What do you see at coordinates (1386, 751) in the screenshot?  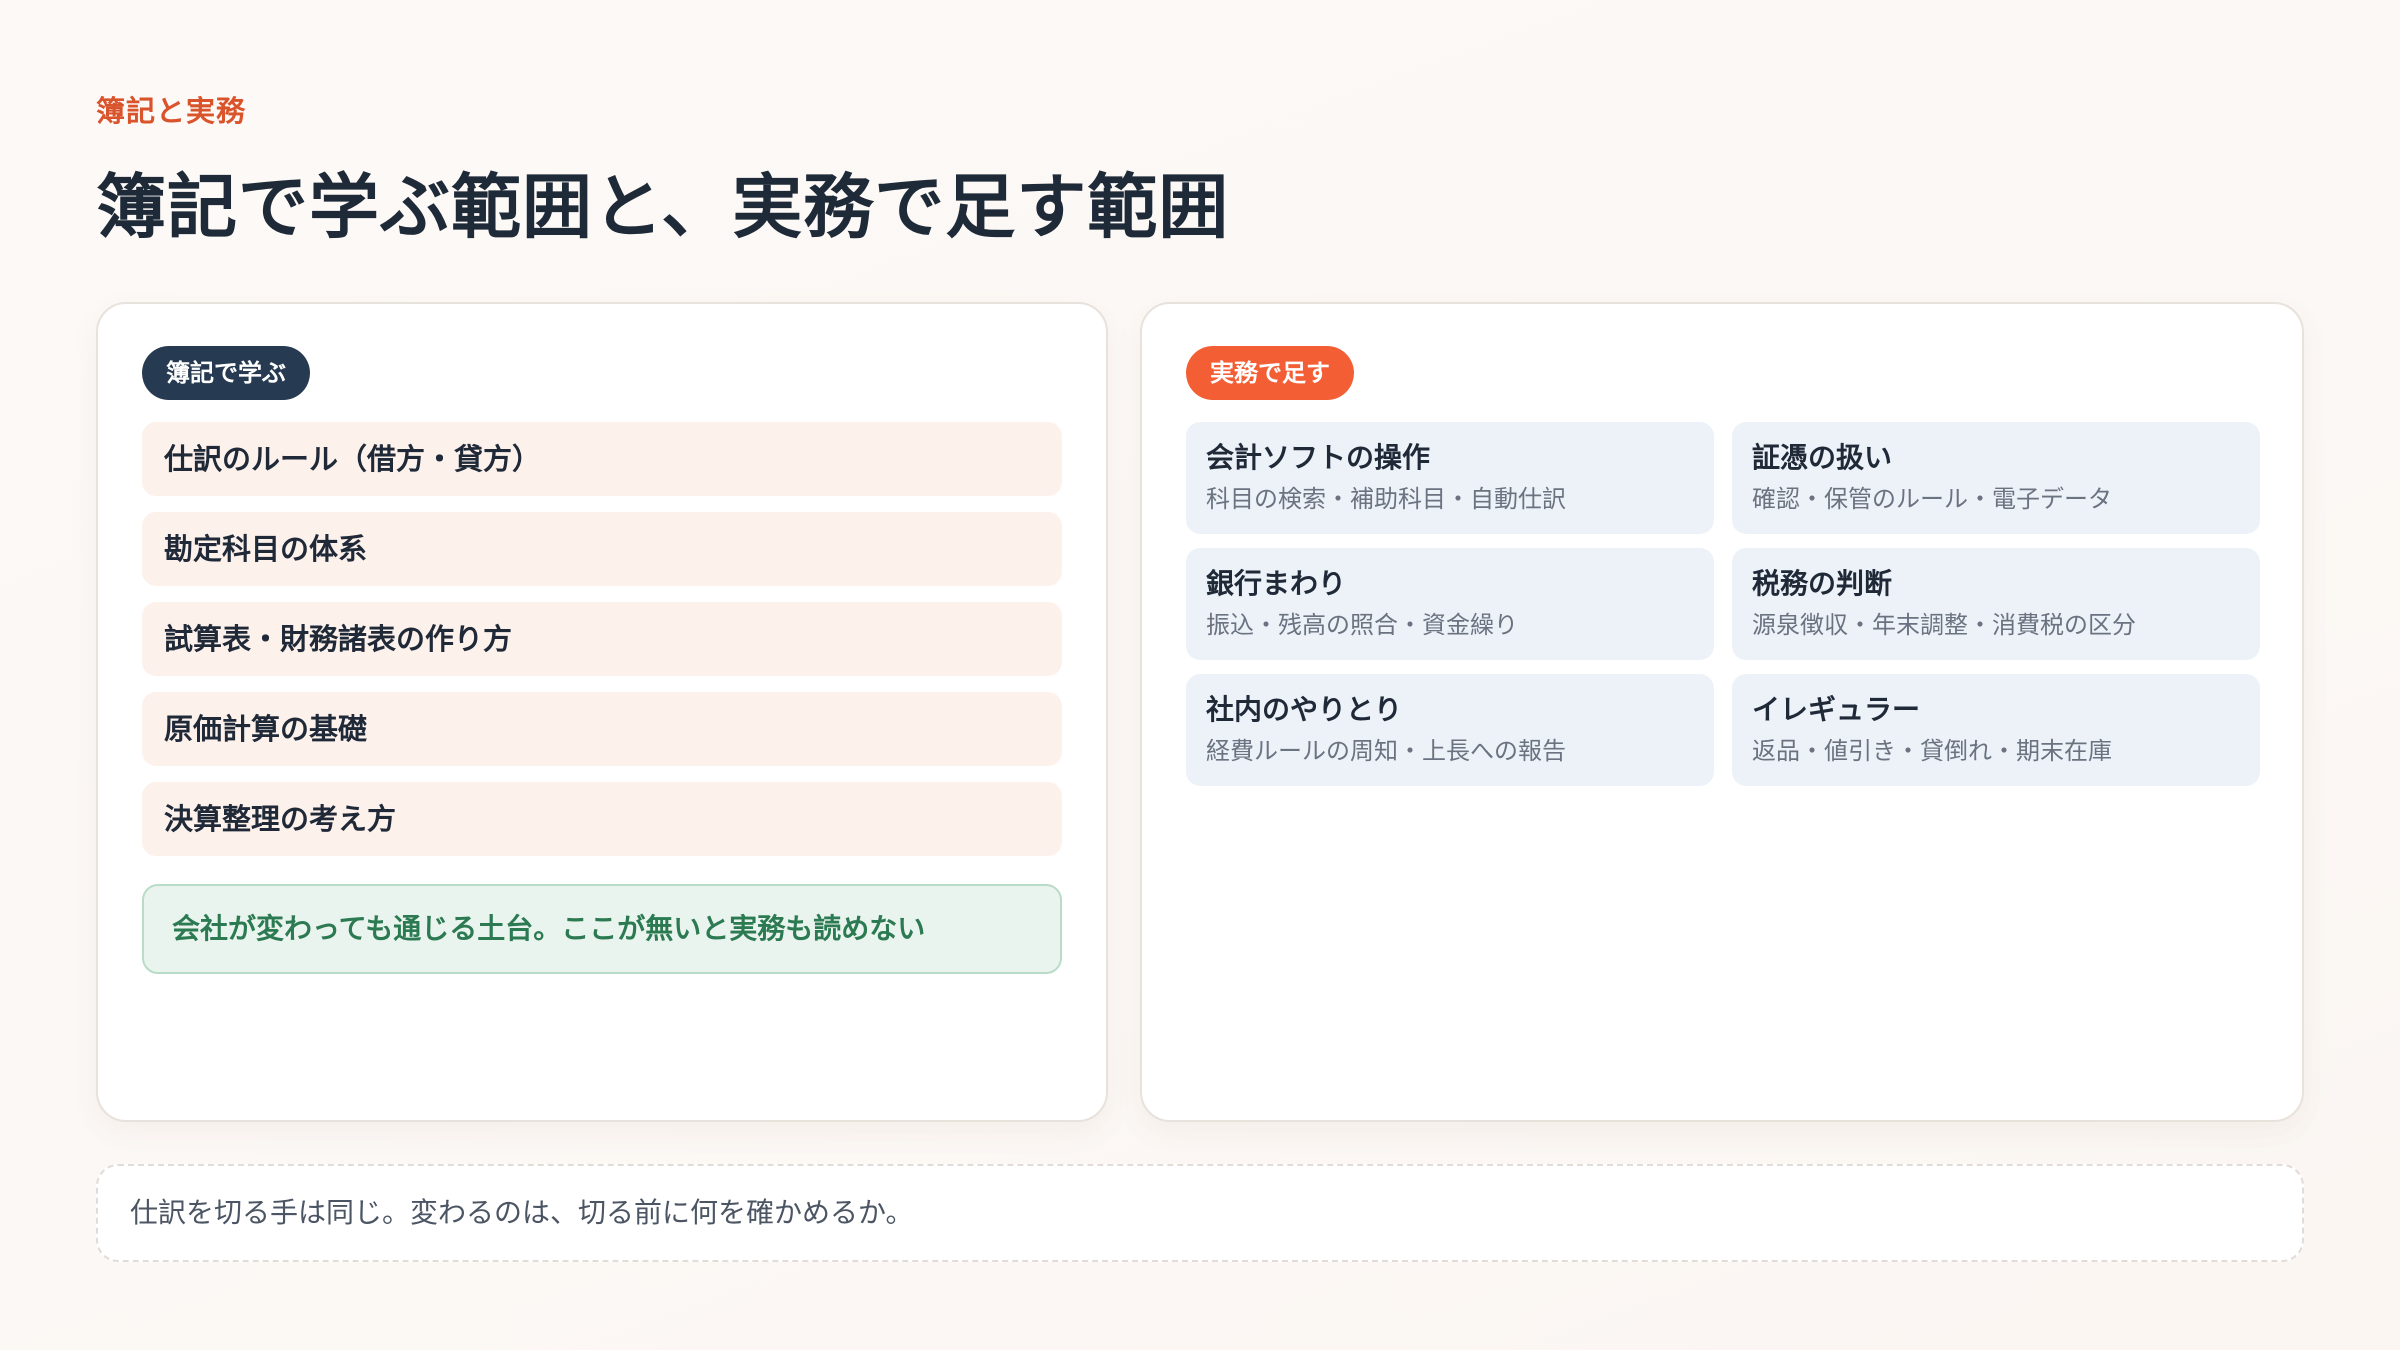 I see `tile-description: 経費ルールの周知・上長への報告` at bounding box center [1386, 751].